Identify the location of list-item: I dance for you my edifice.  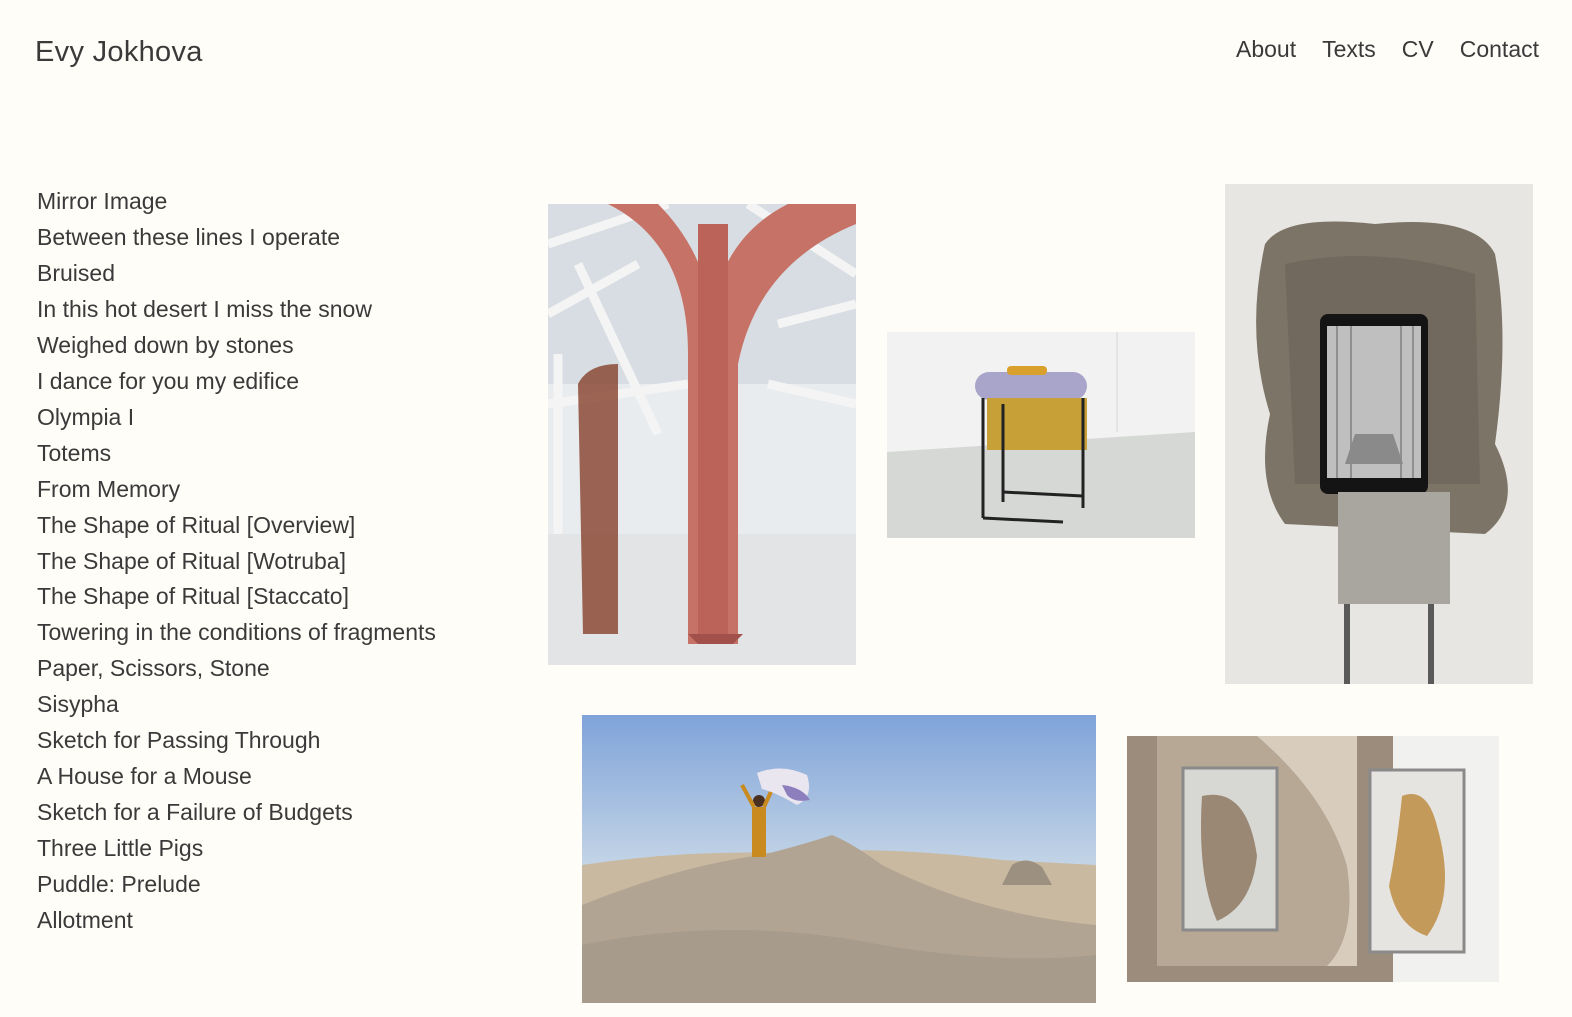
(236, 382).